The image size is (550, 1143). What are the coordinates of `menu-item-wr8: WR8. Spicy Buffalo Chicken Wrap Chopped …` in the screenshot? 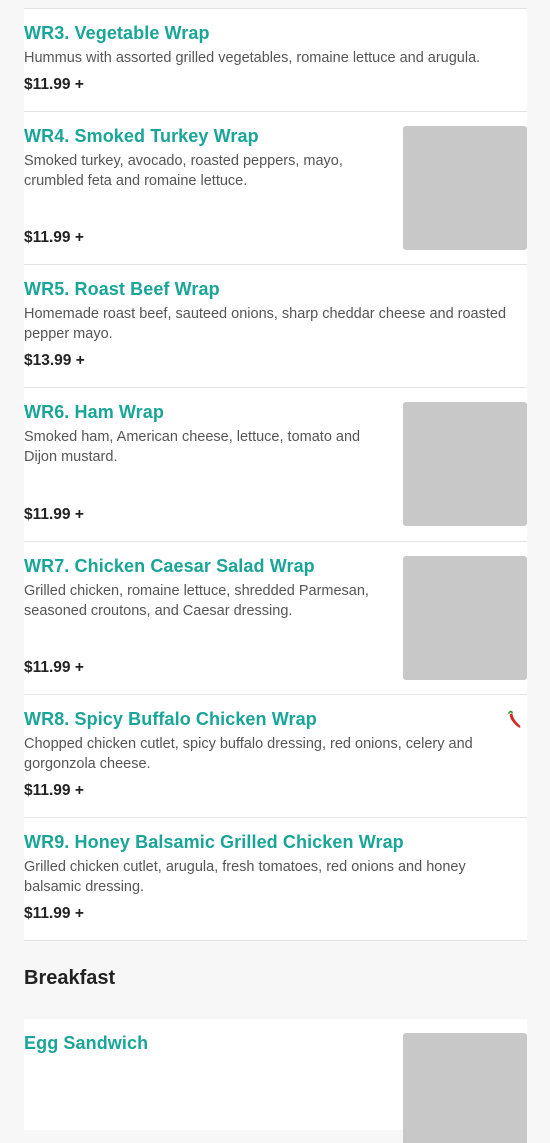 It's located at (275, 756).